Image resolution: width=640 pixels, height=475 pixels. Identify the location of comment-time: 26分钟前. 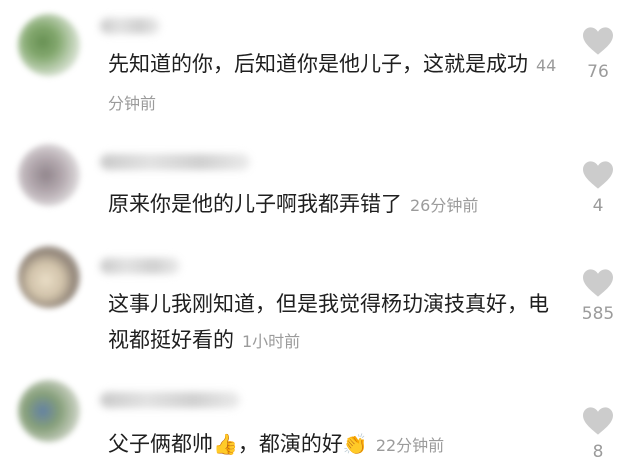
(444, 205).